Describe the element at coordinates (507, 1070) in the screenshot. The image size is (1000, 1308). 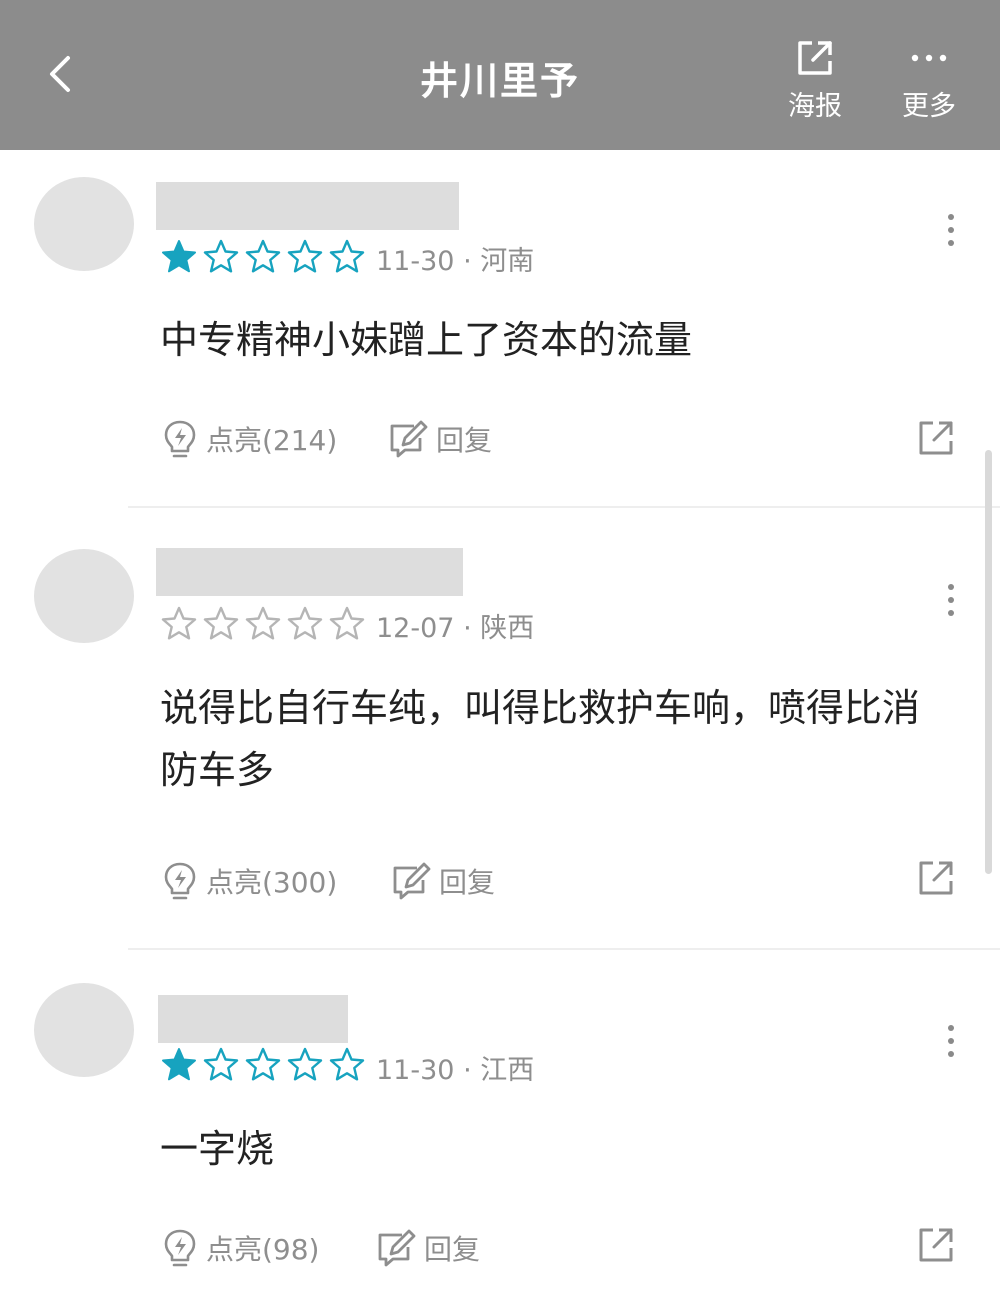
I see `comment-location: 江西` at that location.